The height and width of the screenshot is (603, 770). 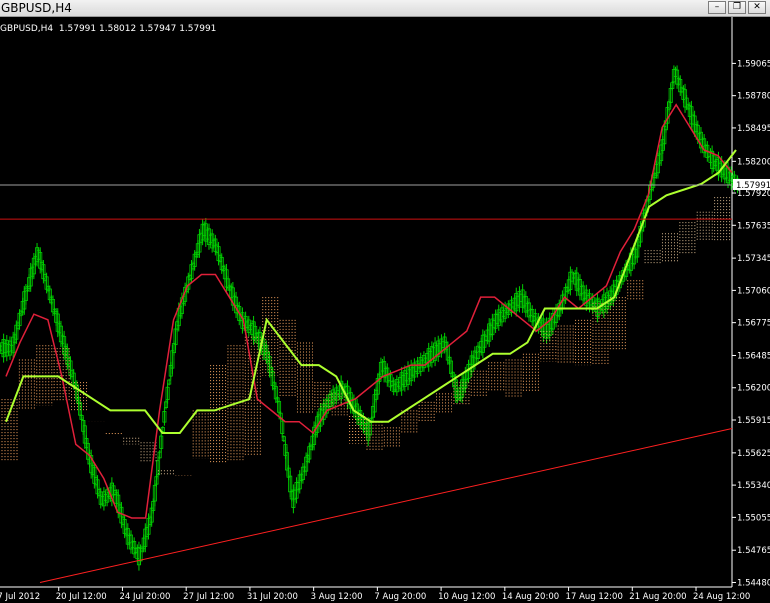 What do you see at coordinates (753, 551) in the screenshot?
I see `price-tick-label: 1.54765` at bounding box center [753, 551].